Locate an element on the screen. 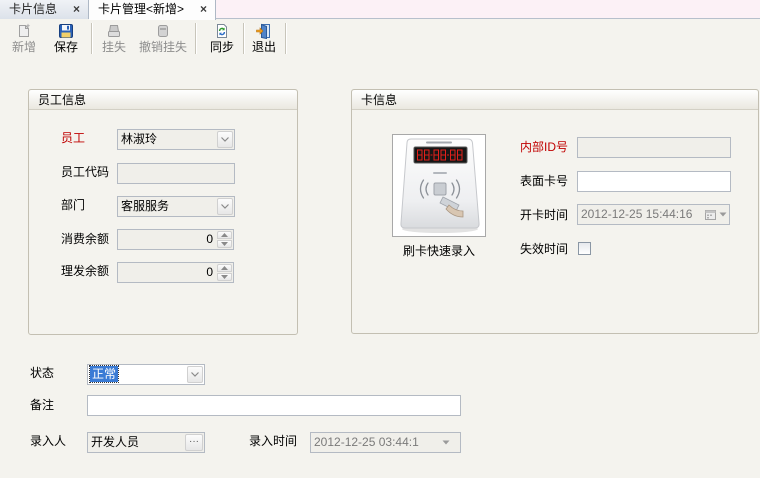 The height and width of the screenshot is (478, 760). entered-by-value: 开发人员 is located at coordinates (115, 442).